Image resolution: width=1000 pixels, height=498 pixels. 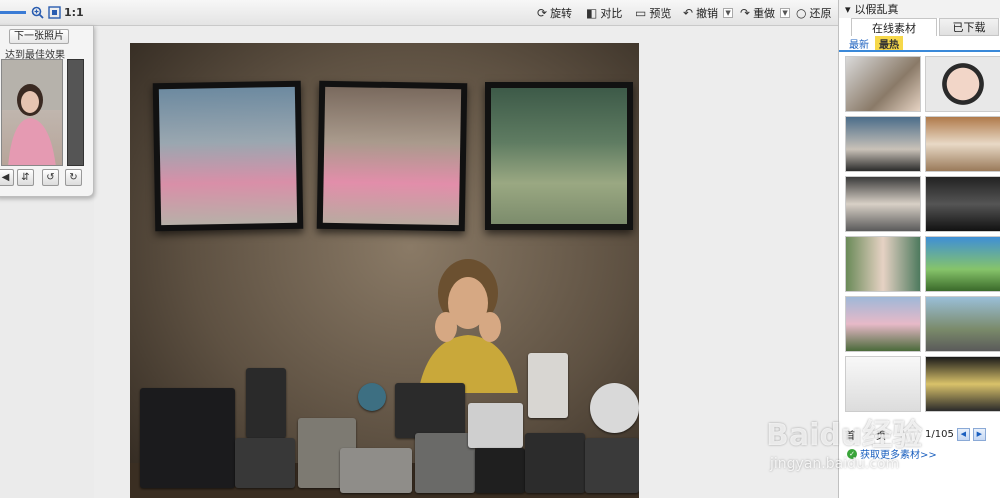 What do you see at coordinates (894, 27) in the screenshot?
I see `tab-online-materials: 在线素材` at bounding box center [894, 27].